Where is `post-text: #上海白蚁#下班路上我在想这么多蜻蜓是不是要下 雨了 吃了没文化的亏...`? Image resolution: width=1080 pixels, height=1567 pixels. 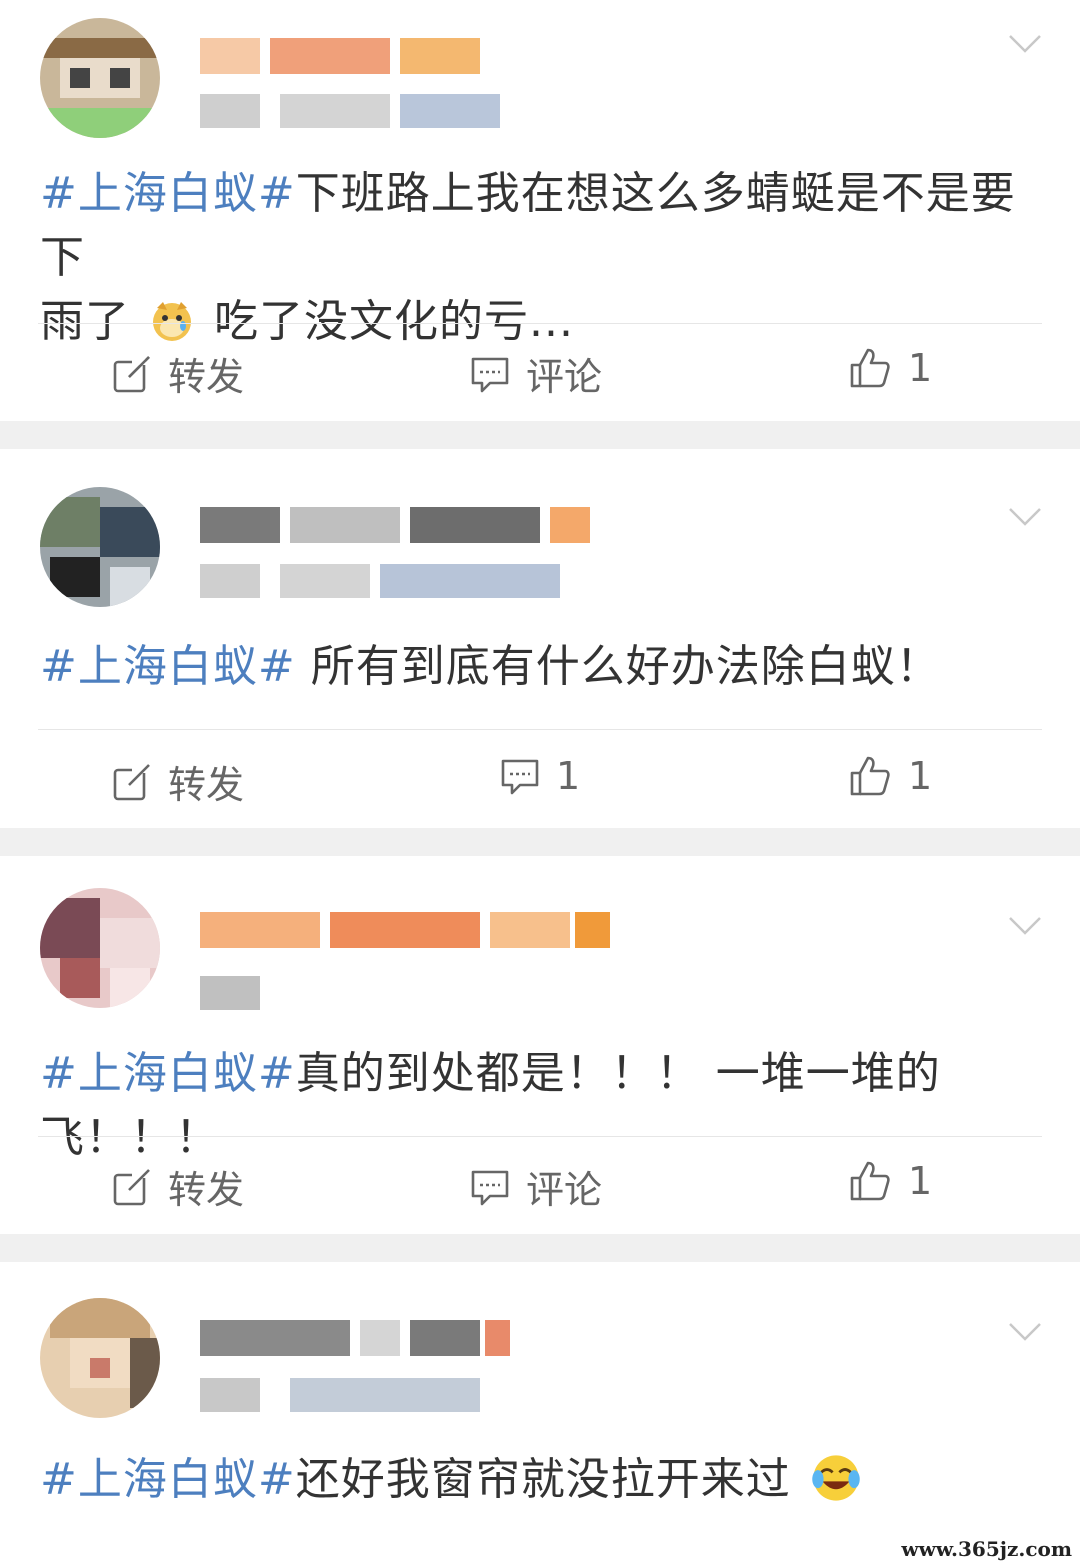
post-text: #上海白蚁#下班路上我在想这么多蜻蜓是不是要下 雨了 吃了没文化的亏... is located at coordinates (528, 257).